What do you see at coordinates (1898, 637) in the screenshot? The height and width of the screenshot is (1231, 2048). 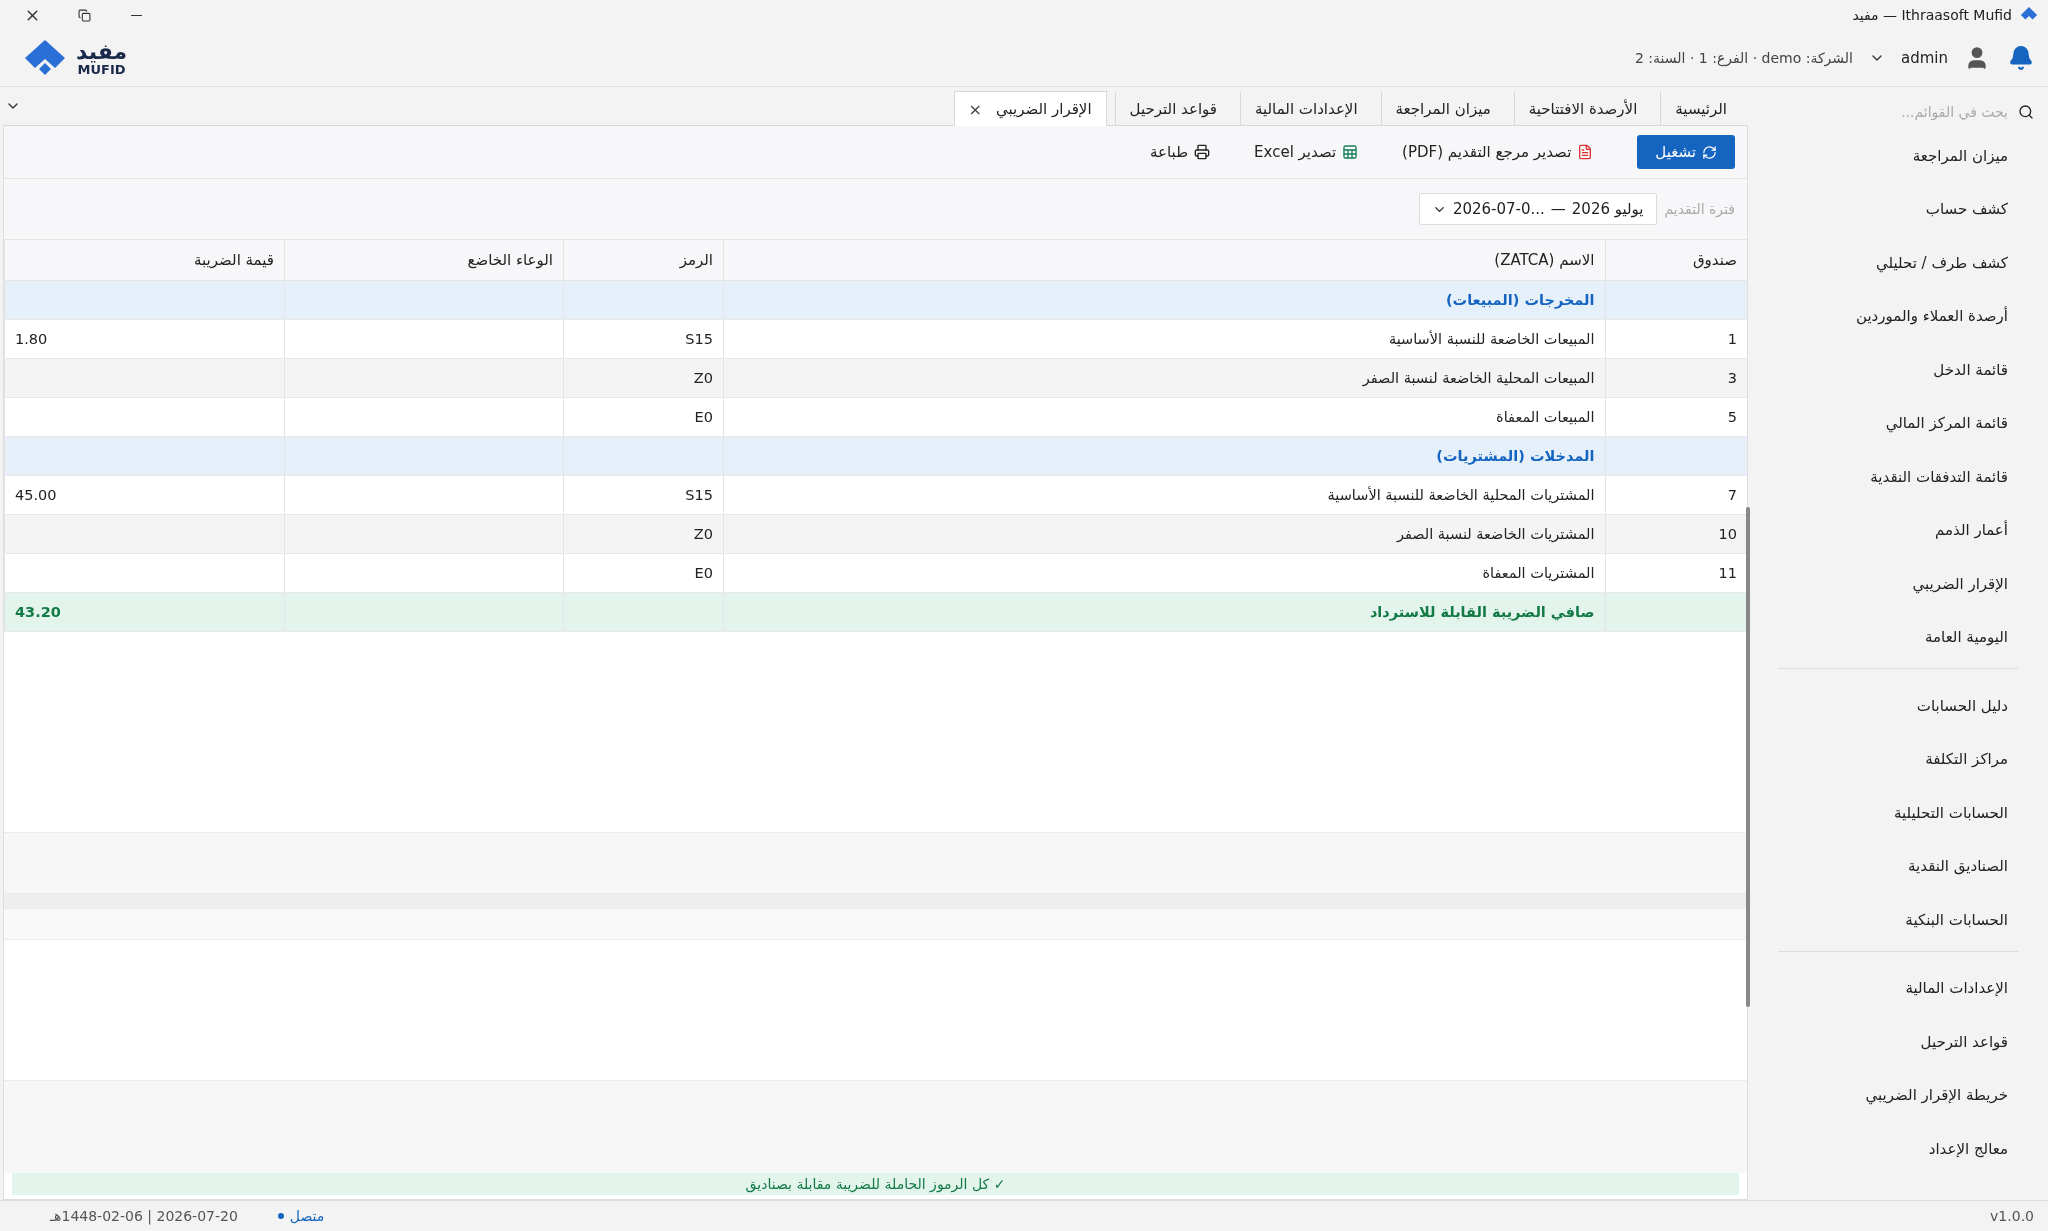 I see `sidebar-item: اليومية العامة` at bounding box center [1898, 637].